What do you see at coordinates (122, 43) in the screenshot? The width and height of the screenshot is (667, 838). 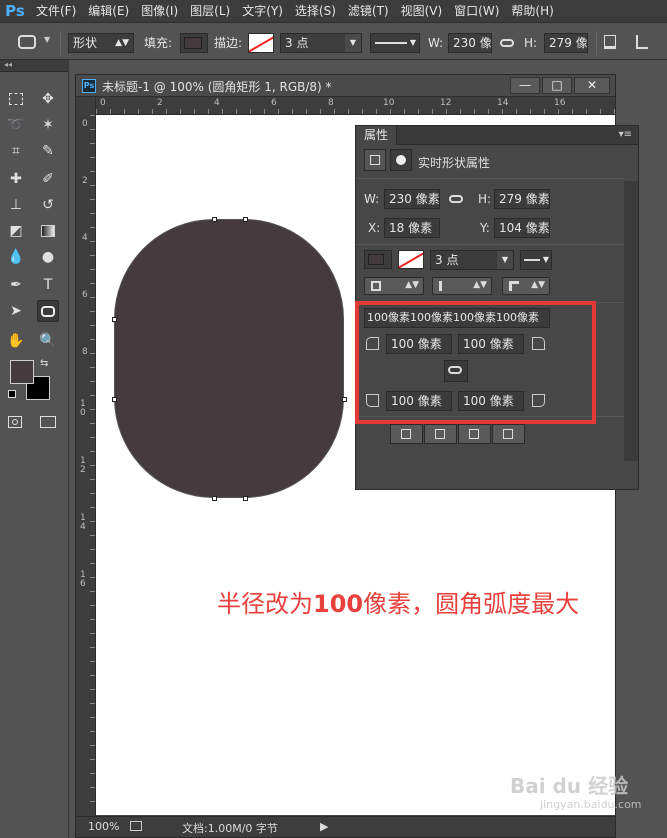 I see `chevron-down-icon: ▲▼` at bounding box center [122, 43].